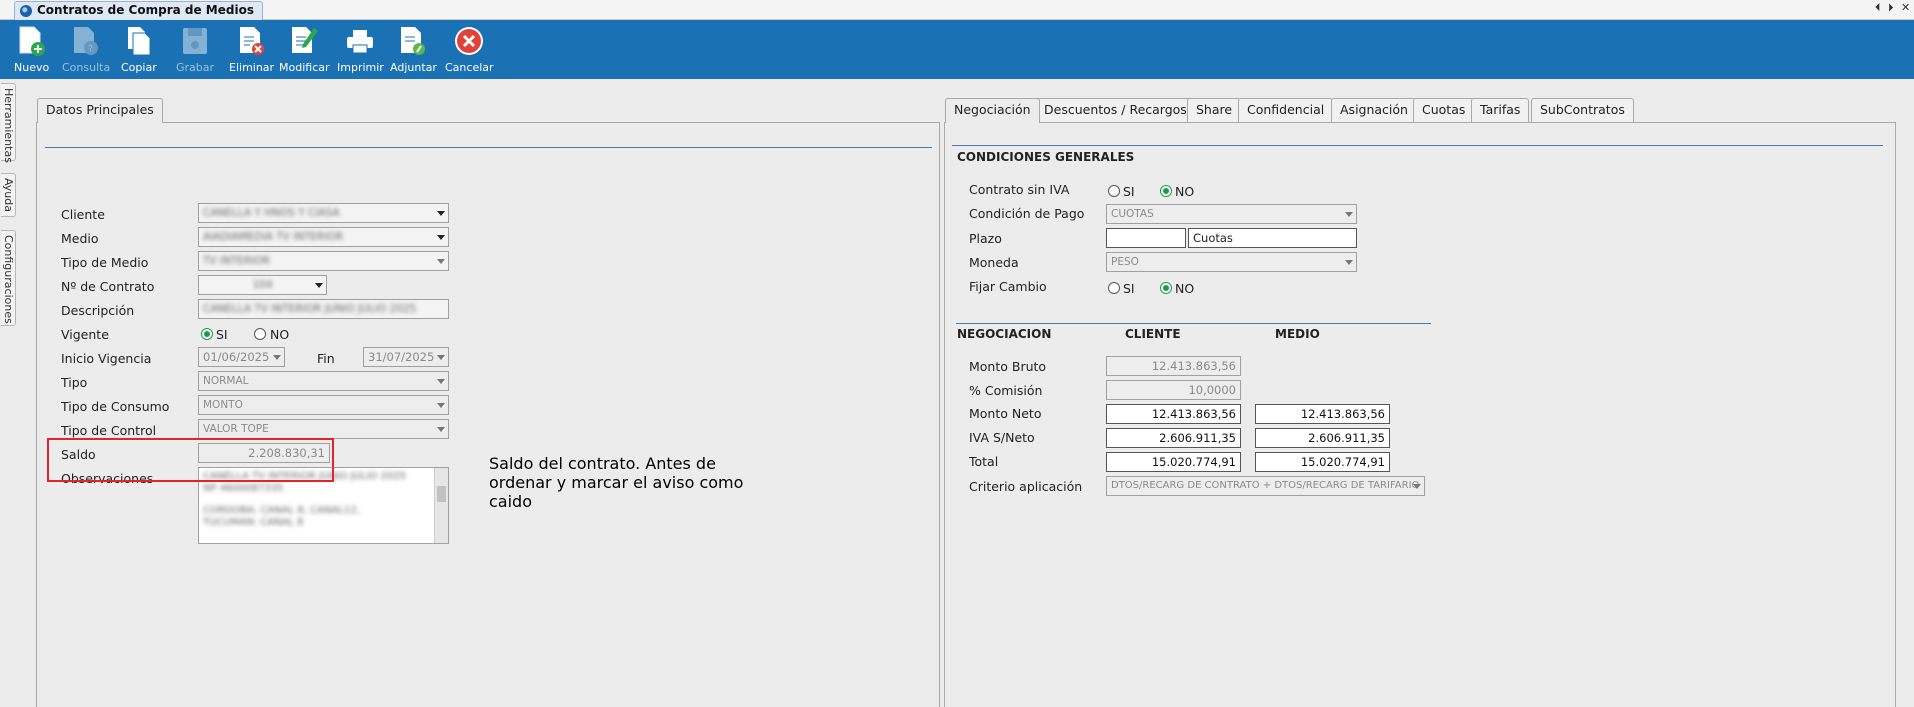 This screenshot has height=707, width=1914. What do you see at coordinates (406, 357) in the screenshot?
I see `fin-date: 31/07/2025` at bounding box center [406, 357].